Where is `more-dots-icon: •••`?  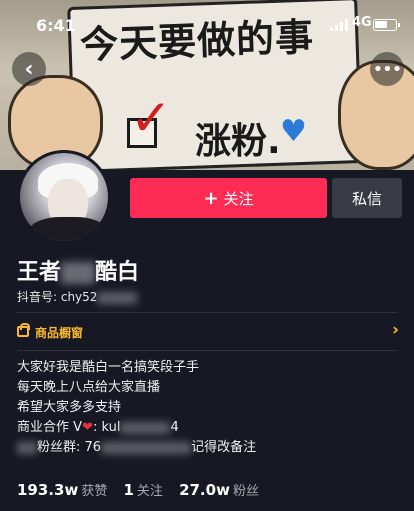 more-dots-icon: ••• is located at coordinates (387, 69).